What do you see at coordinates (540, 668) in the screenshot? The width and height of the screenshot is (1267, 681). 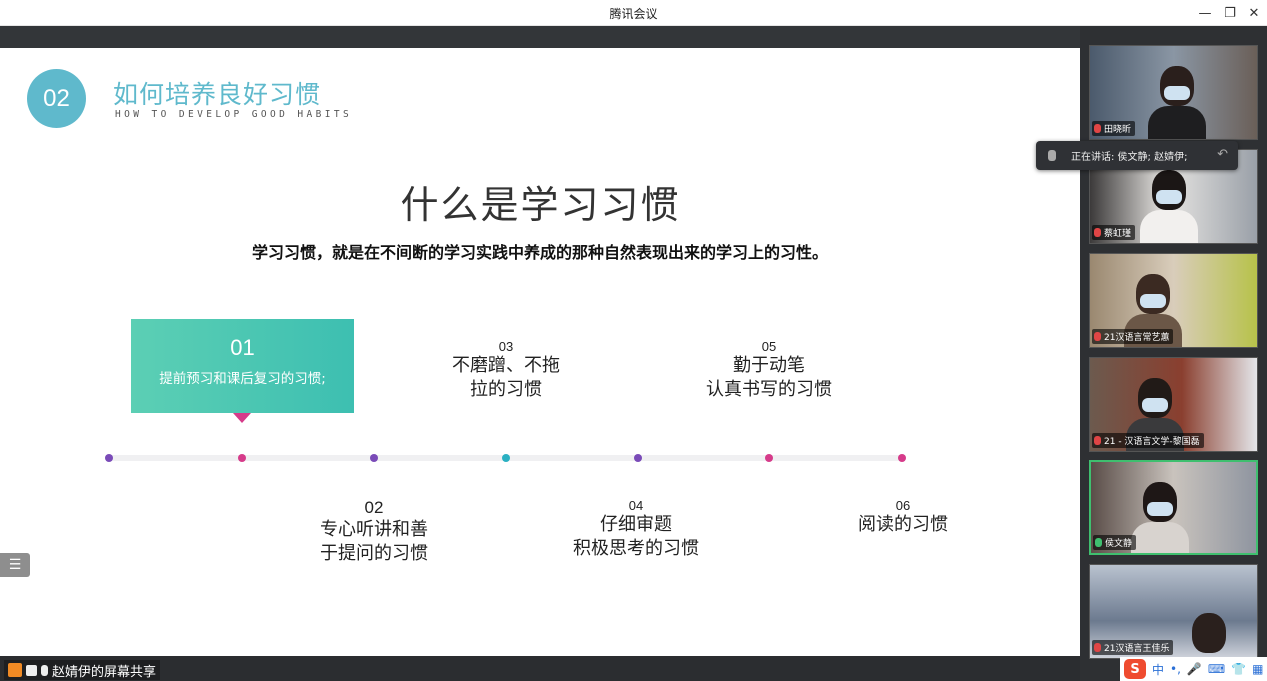 I see `bottom-bar` at bounding box center [540, 668].